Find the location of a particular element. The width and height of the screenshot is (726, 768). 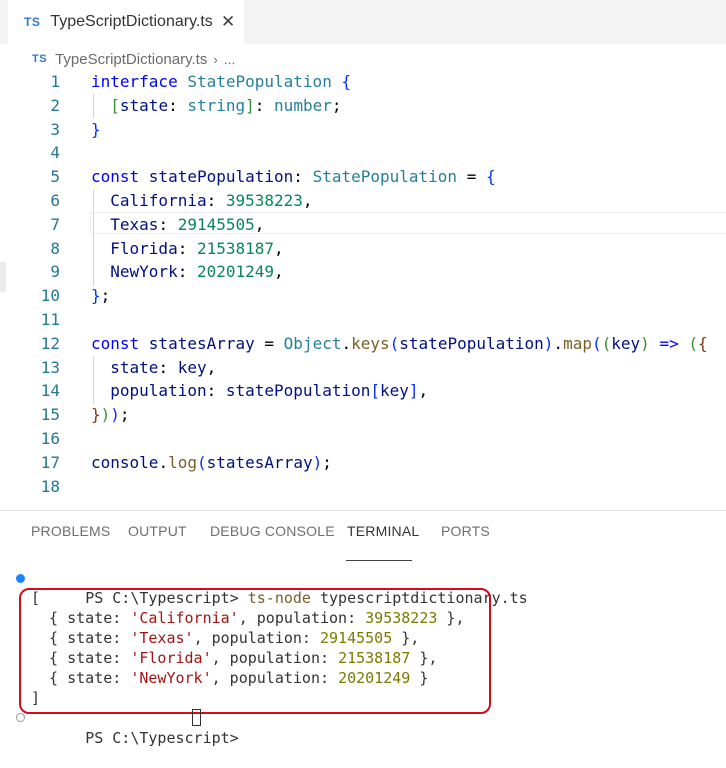

code-line: 3} is located at coordinates (363, 130).